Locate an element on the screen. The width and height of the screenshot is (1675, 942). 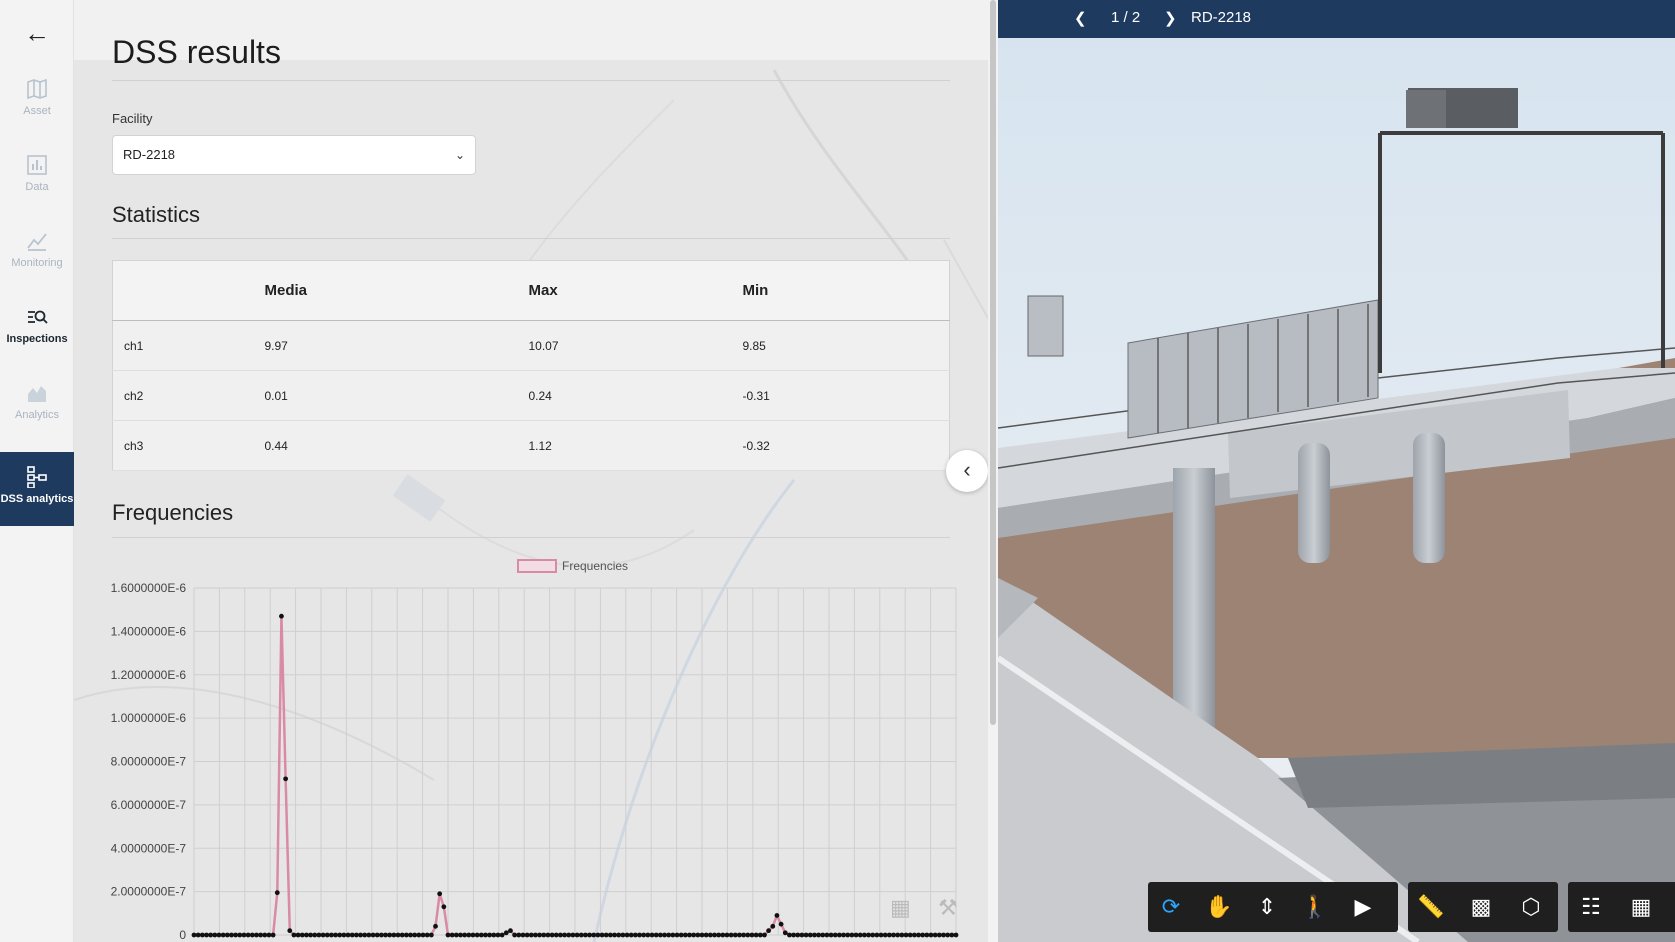
y-tick-label: 6.0000000E-7 is located at coordinates (149, 805).